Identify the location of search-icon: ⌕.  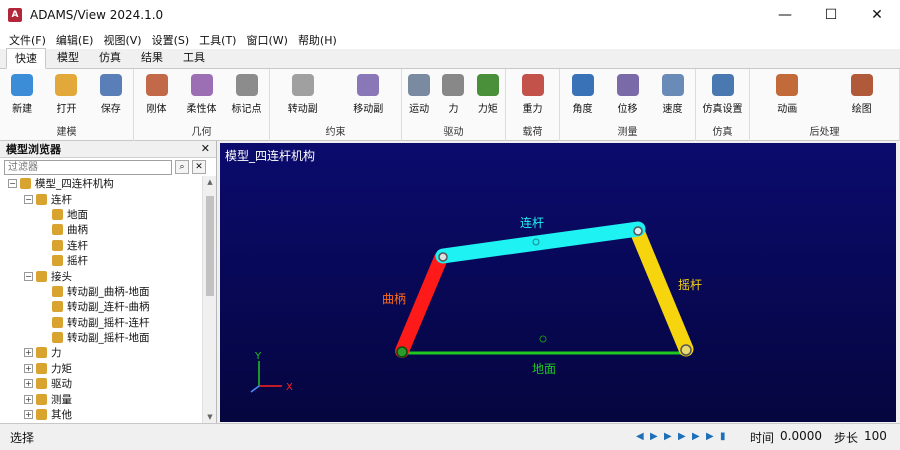
(182, 167).